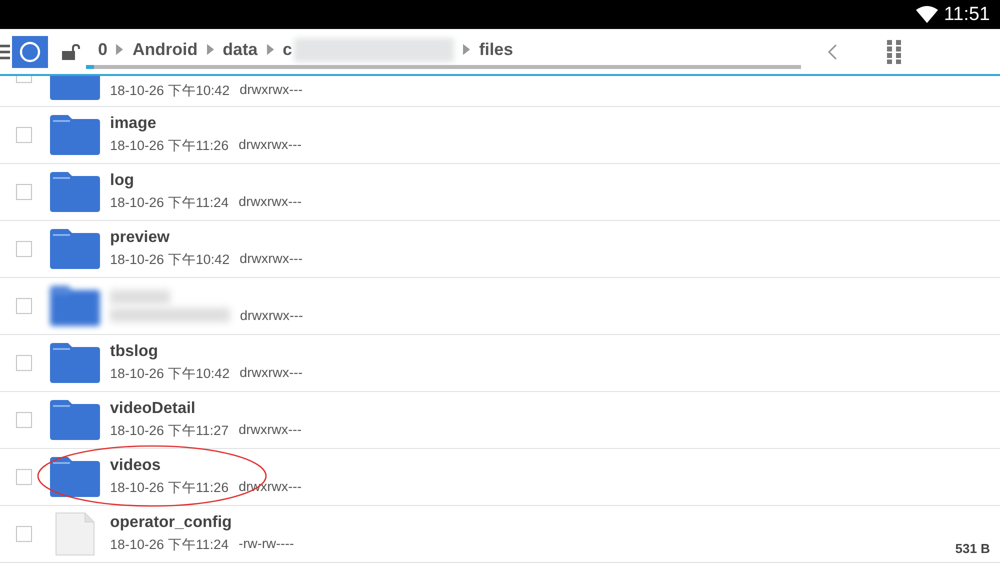  I want to click on wifi-icon, so click(927, 14).